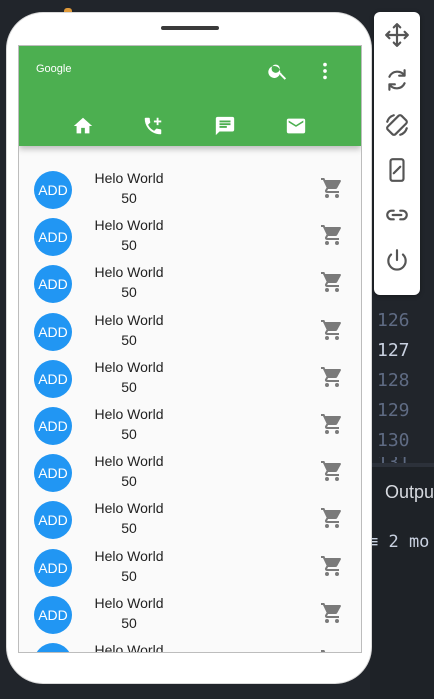  What do you see at coordinates (393, 440) in the screenshot?
I see `line-number: 130` at bounding box center [393, 440].